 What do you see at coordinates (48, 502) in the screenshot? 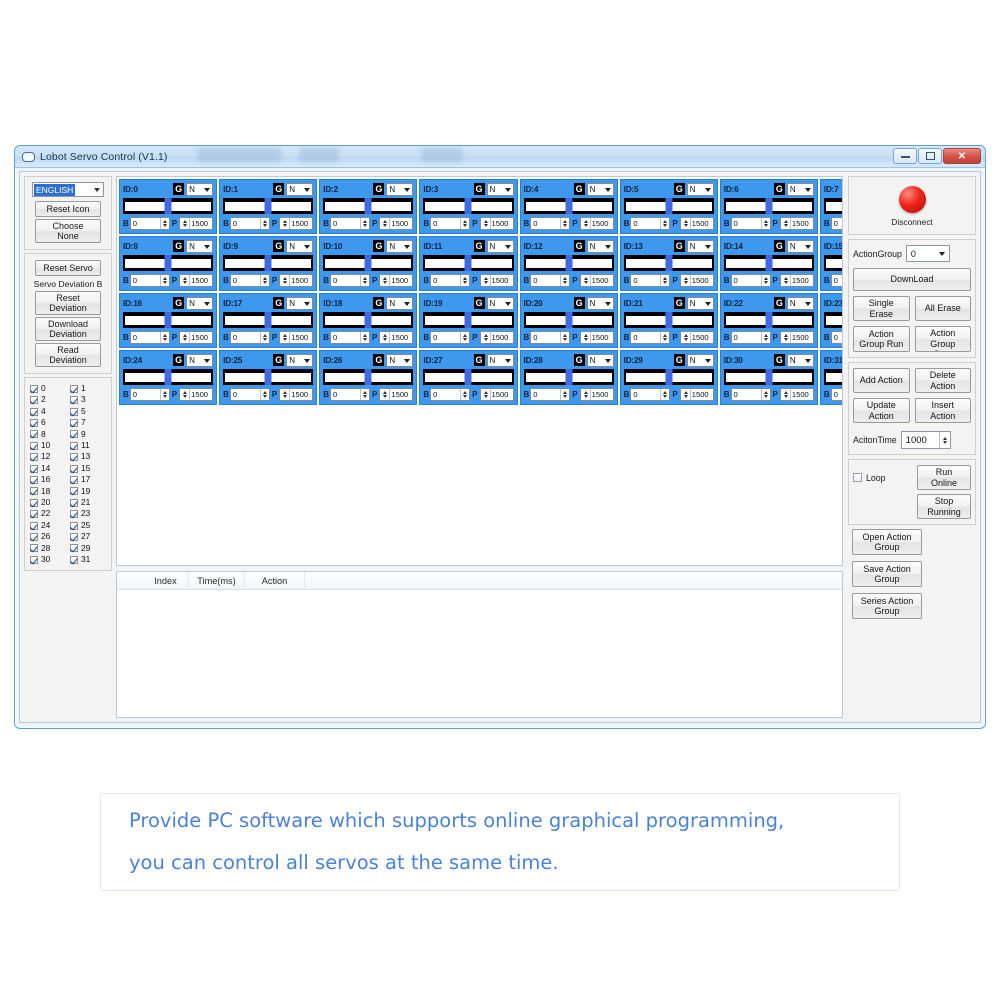
I see `servo-checkbox-item: 20` at bounding box center [48, 502].